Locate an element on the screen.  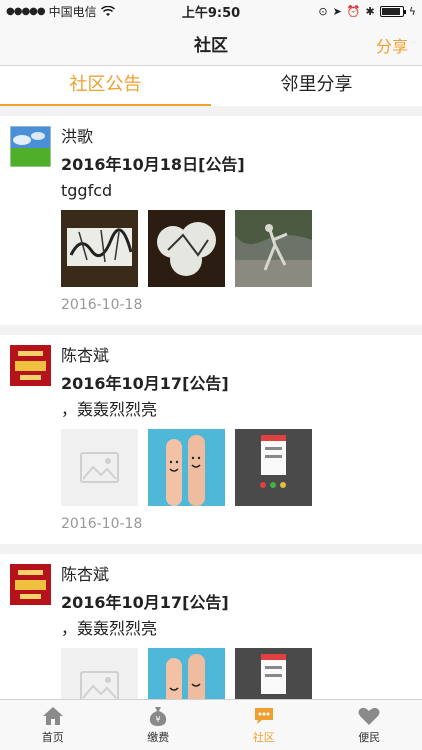
tabbar-label: 缴费 is located at coordinates (158, 737).